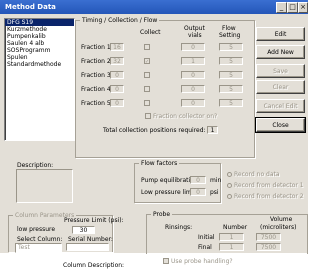 The image size is (320, 269). I want to click on fraction-vials-field: 1, so click(193, 61).